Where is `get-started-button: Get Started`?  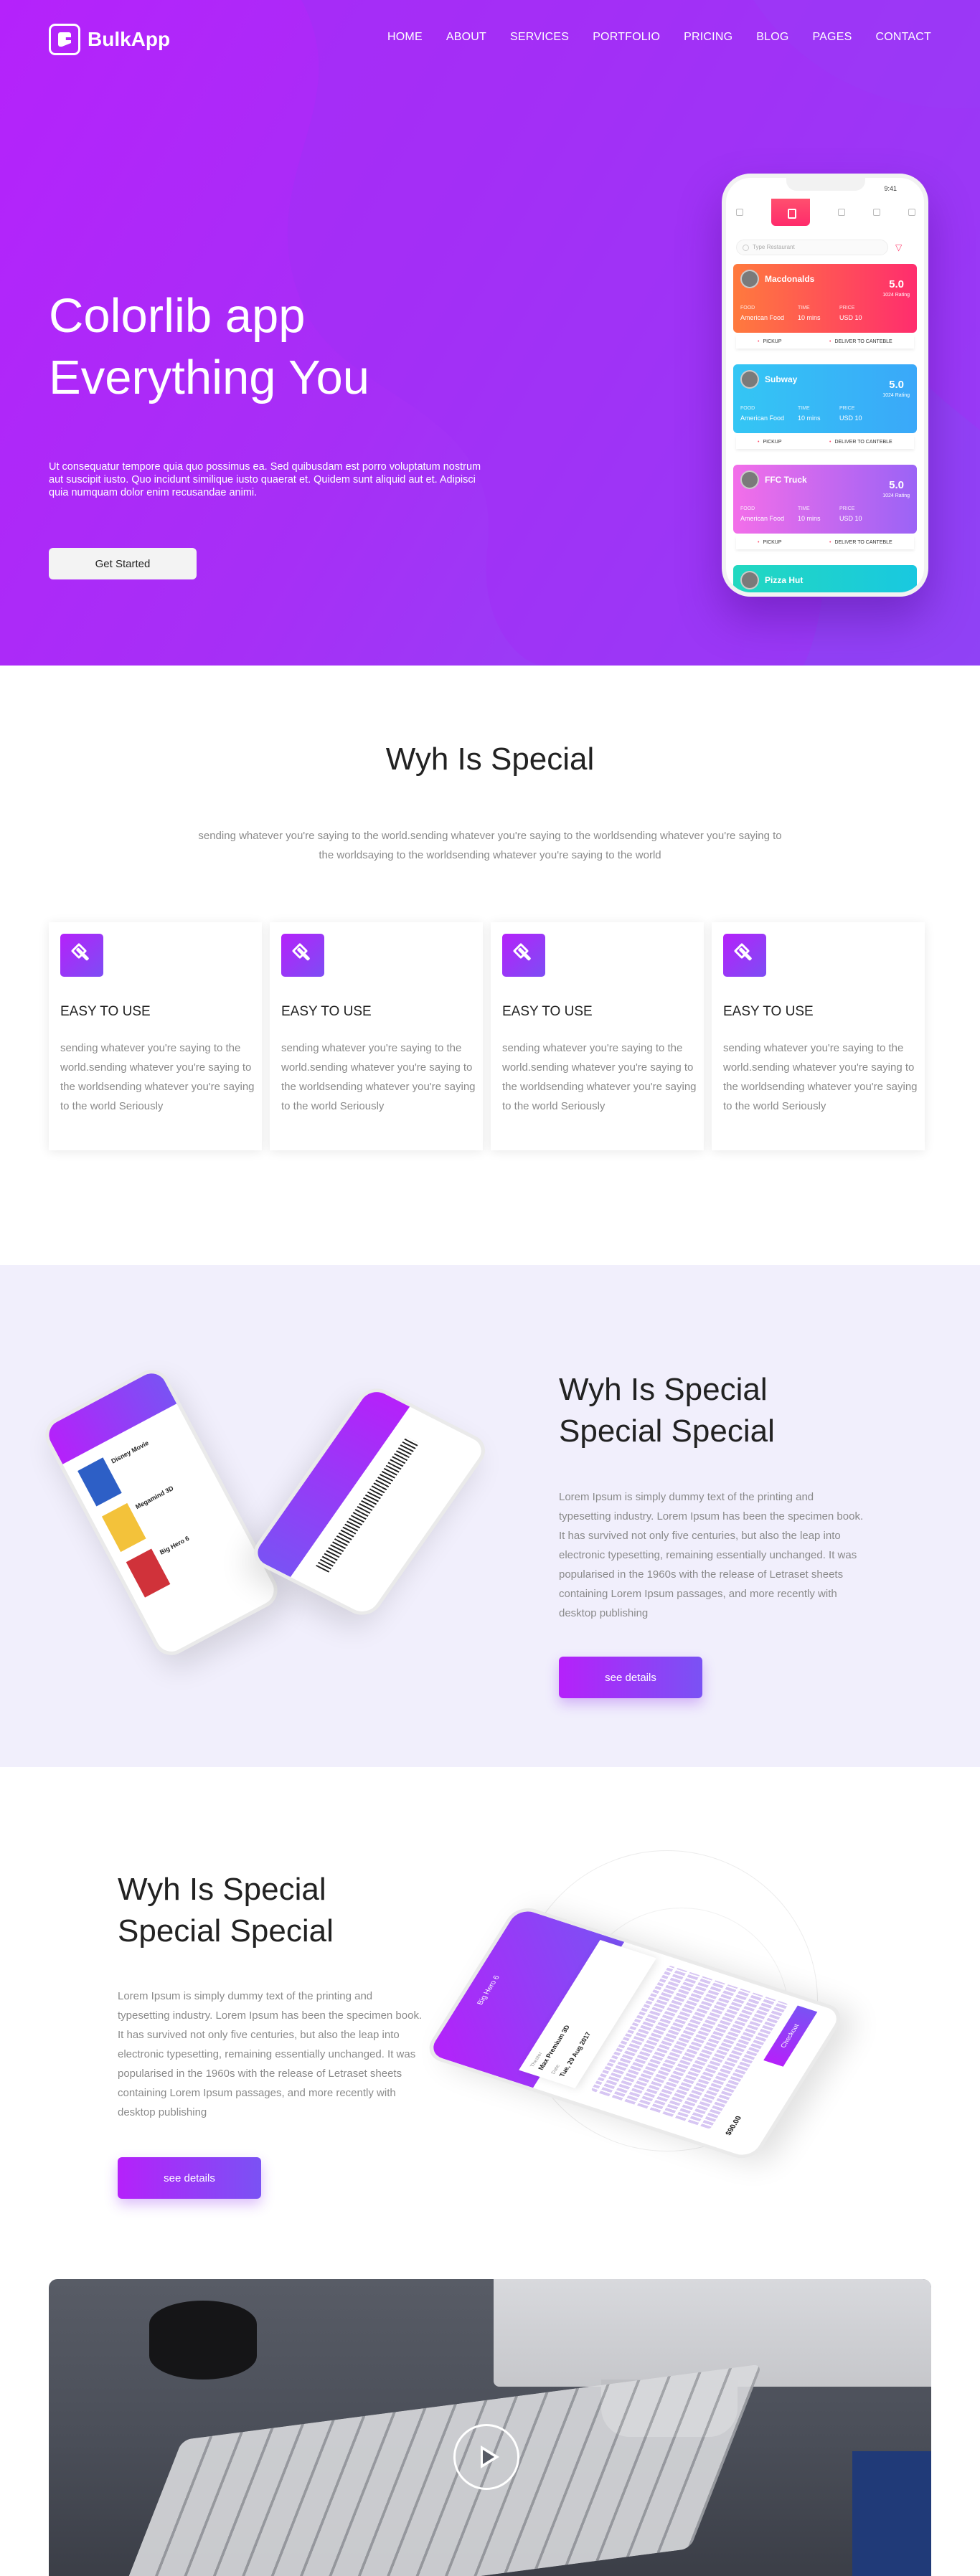 get-started-button: Get Started is located at coordinates (123, 563).